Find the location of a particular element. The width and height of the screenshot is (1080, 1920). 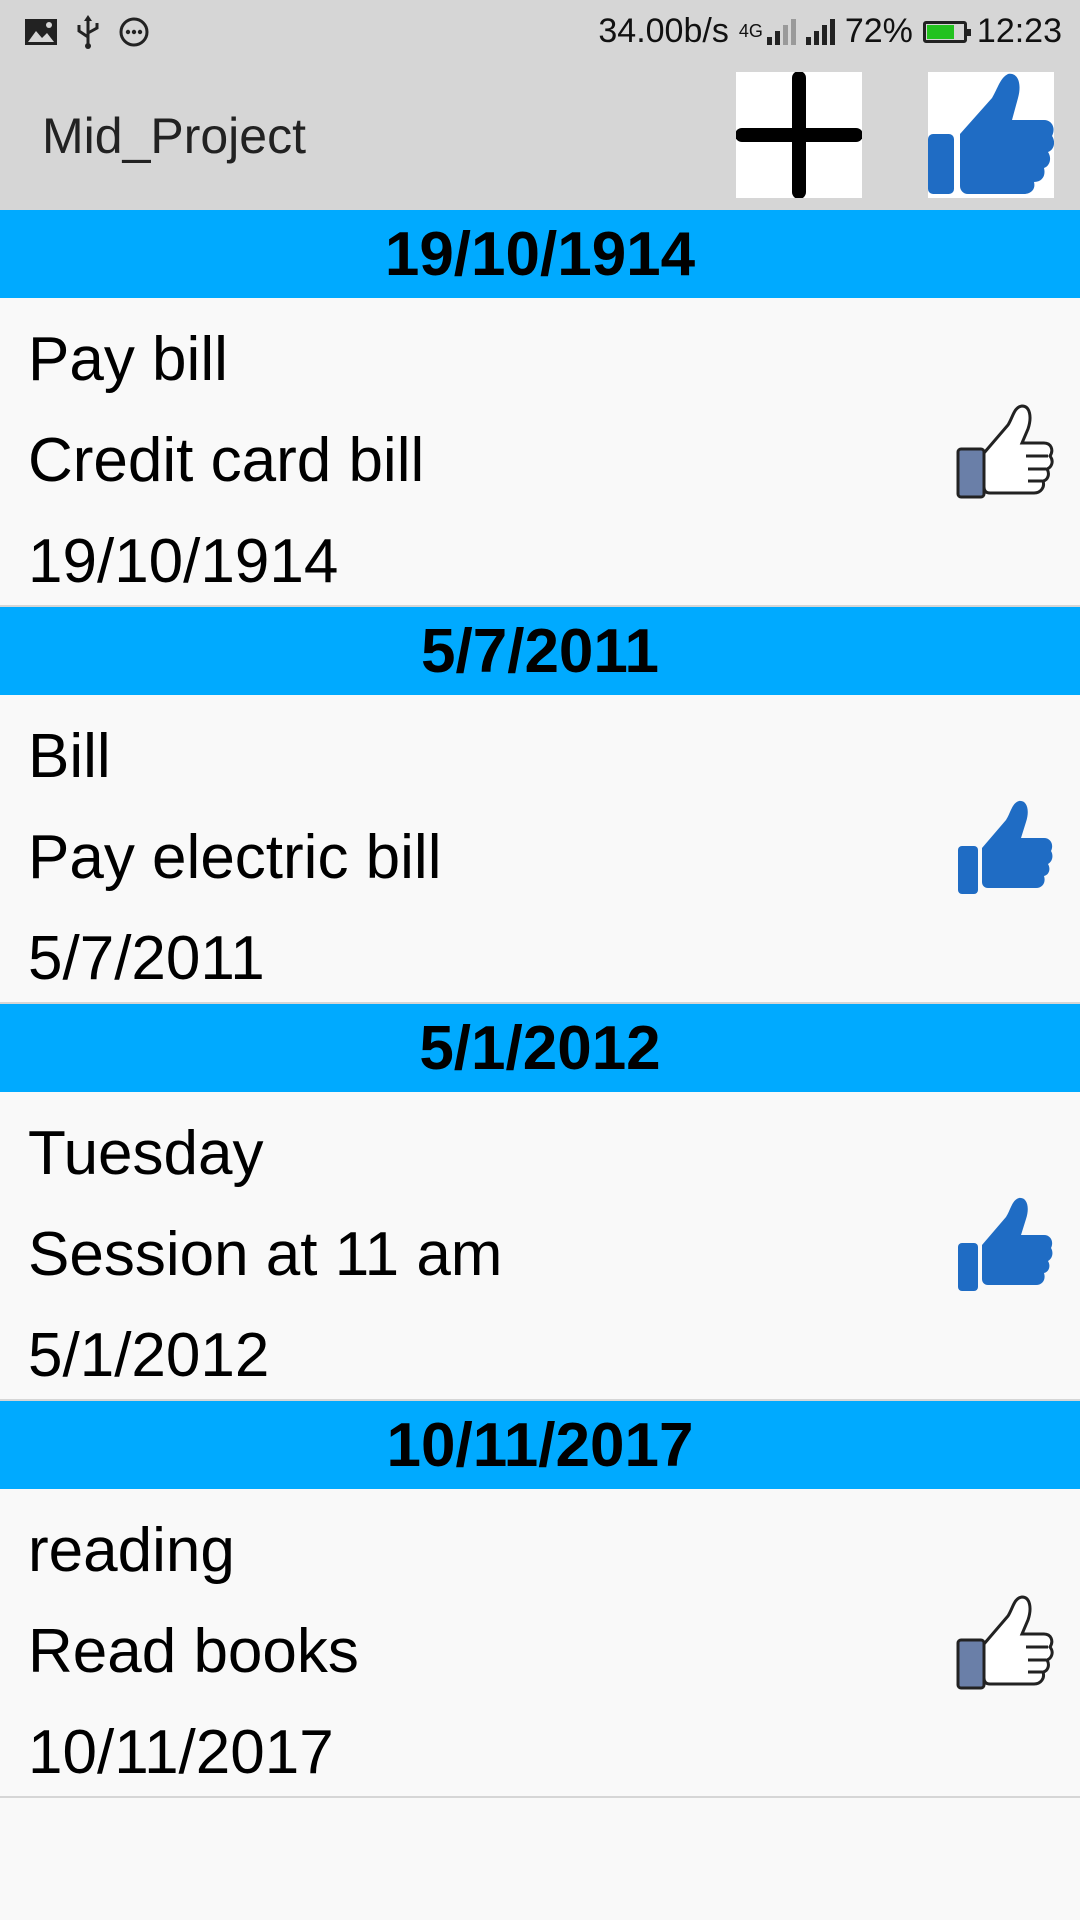

item-date: 19/10/1914 is located at coordinates (183, 561).